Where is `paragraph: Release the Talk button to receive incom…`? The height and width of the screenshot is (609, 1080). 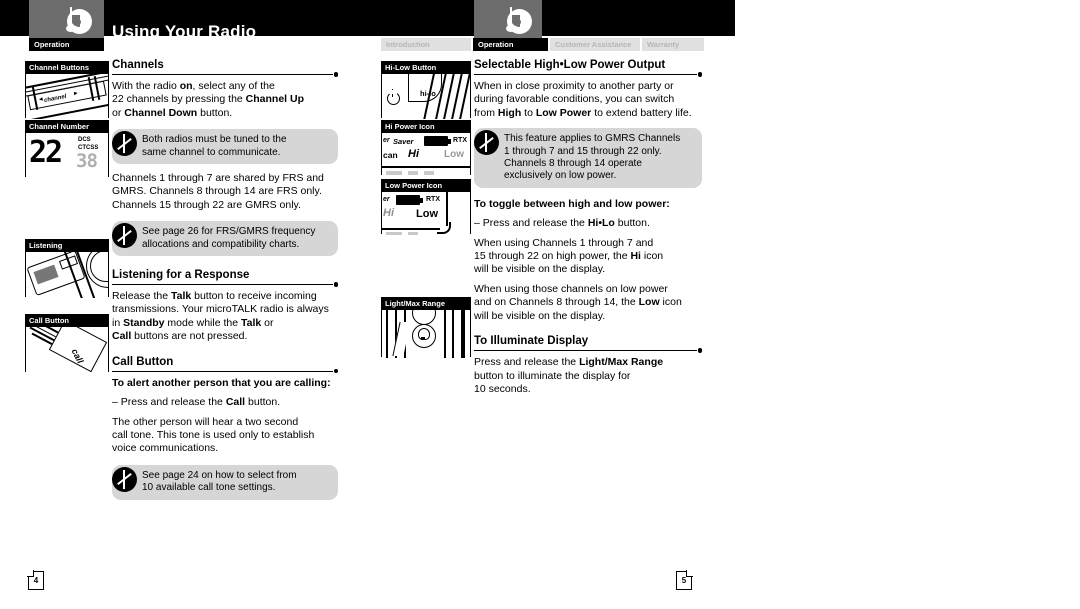
paragraph: Release the Talk button to receive incom… is located at coordinates (220, 316).